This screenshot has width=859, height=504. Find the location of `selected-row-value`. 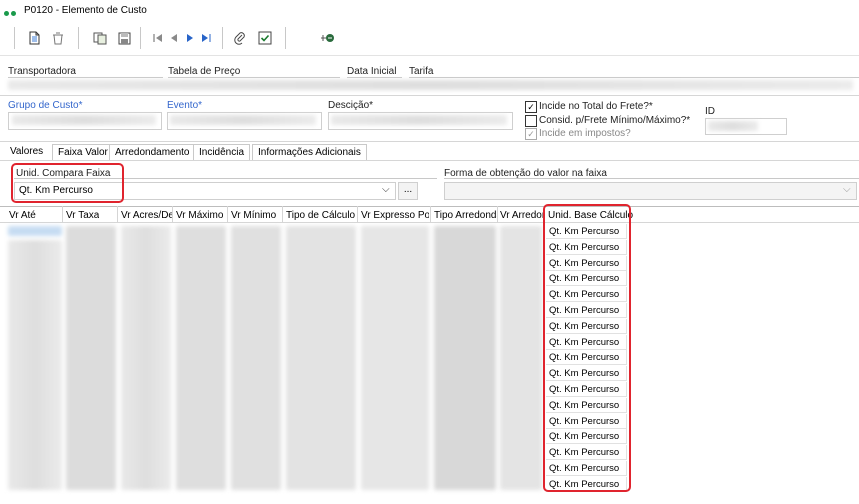

selected-row-value is located at coordinates (35, 231).